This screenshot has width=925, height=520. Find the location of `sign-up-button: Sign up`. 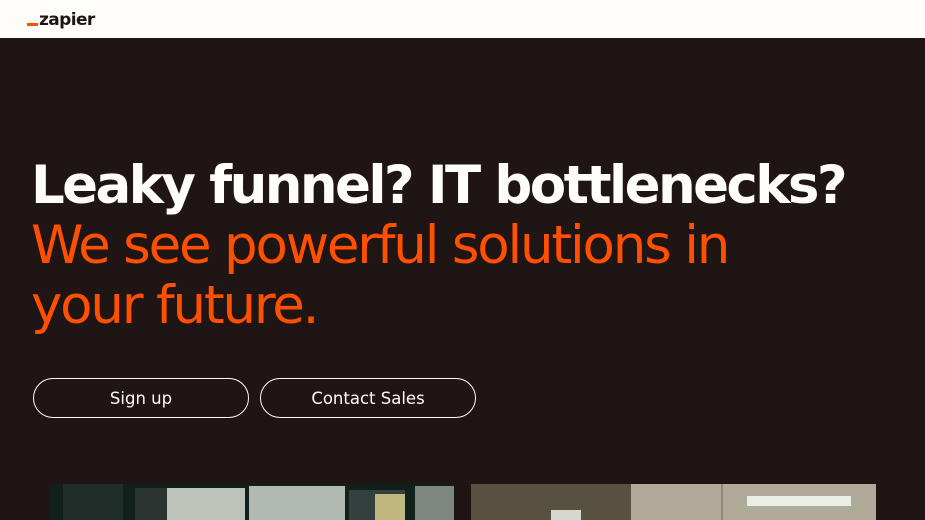

sign-up-button: Sign up is located at coordinates (141, 398).